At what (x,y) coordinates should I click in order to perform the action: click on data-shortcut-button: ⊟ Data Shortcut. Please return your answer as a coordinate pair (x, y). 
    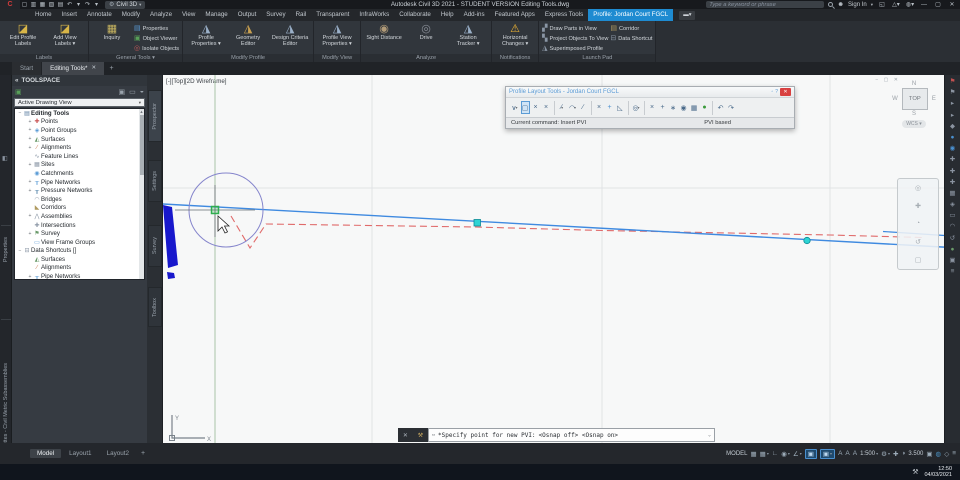
    Looking at the image, I should click on (631, 38).